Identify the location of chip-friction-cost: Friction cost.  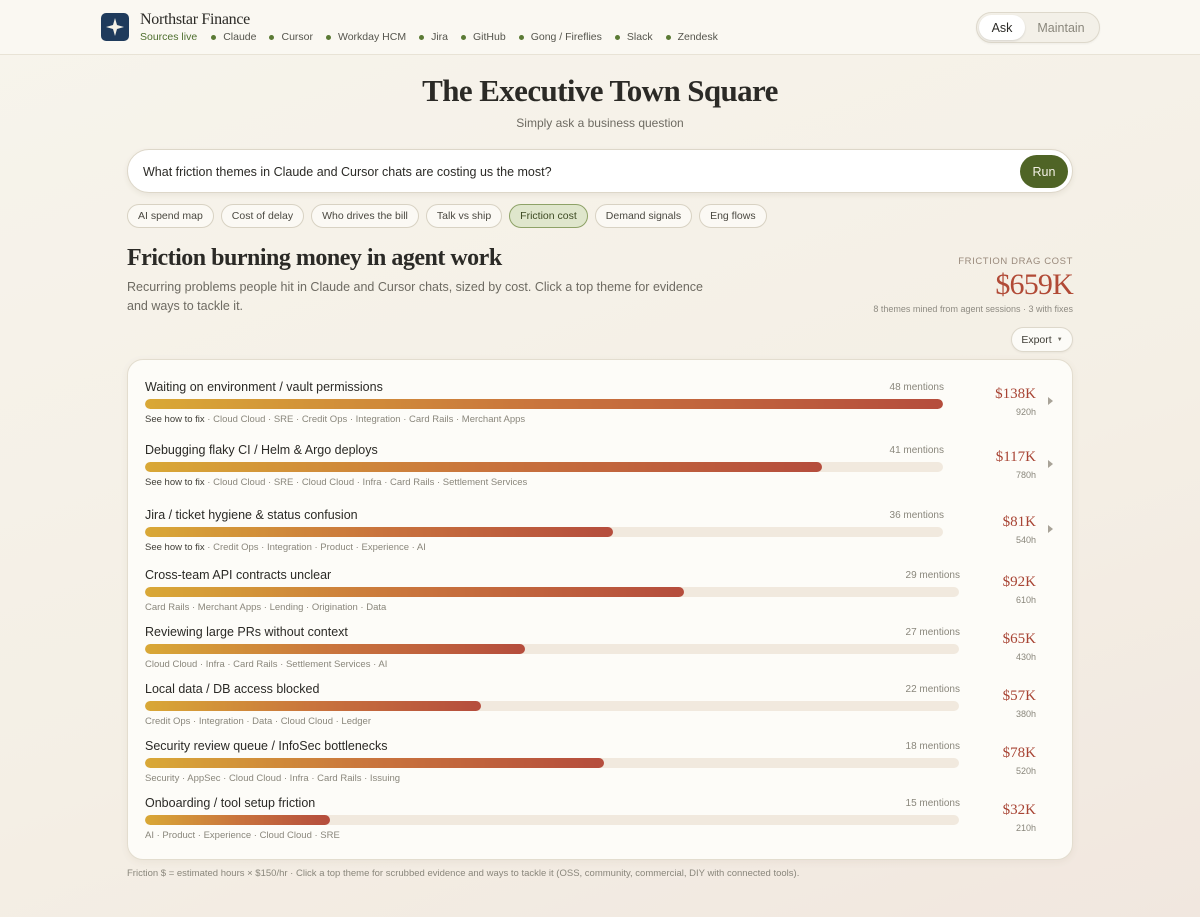
(548, 216).